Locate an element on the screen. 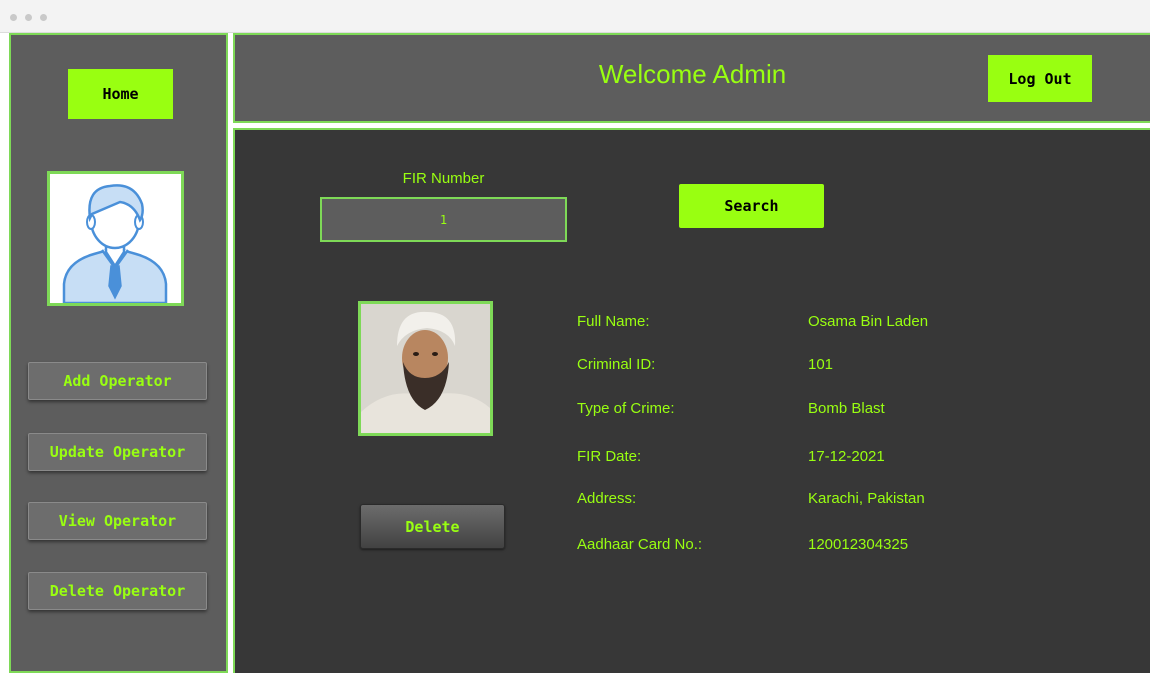 The width and height of the screenshot is (1150, 675). admin-avatar is located at coordinates (115, 238).